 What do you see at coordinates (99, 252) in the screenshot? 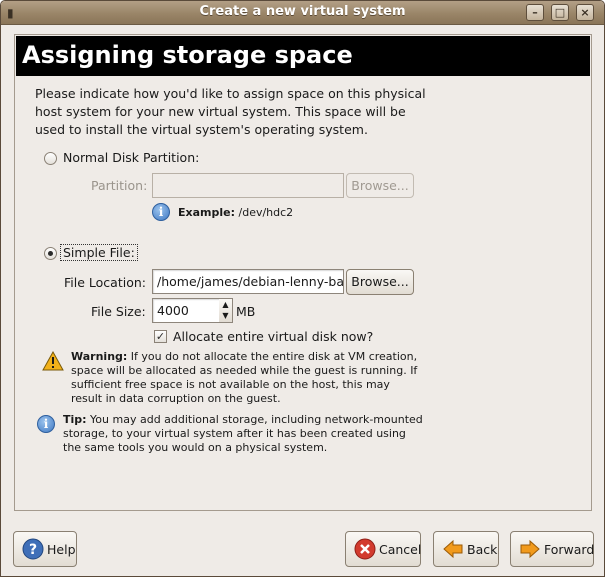
I see `simple-file-label: Simple File:` at bounding box center [99, 252].